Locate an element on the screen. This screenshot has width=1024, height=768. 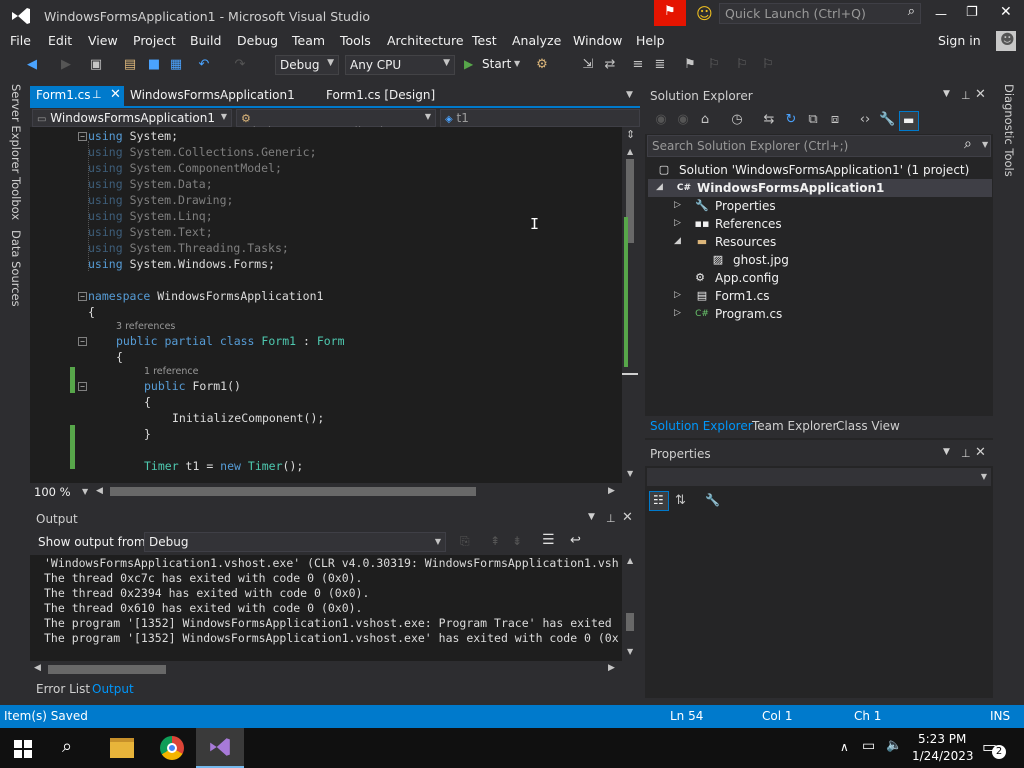
solution-explorer-search: Search Solution Explorer (Ctrl+;) ⌕ ▼ is located at coordinates (819, 146).